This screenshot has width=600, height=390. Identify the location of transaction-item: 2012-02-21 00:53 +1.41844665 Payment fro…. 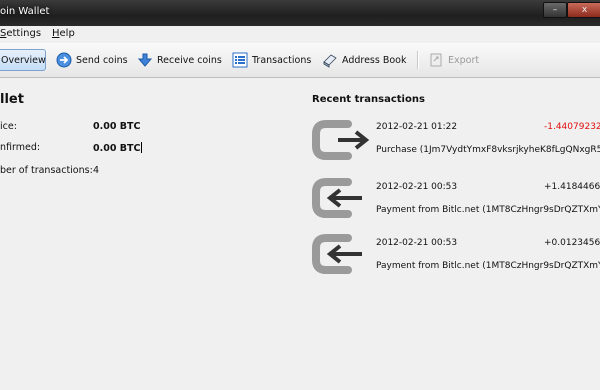
(456, 204).